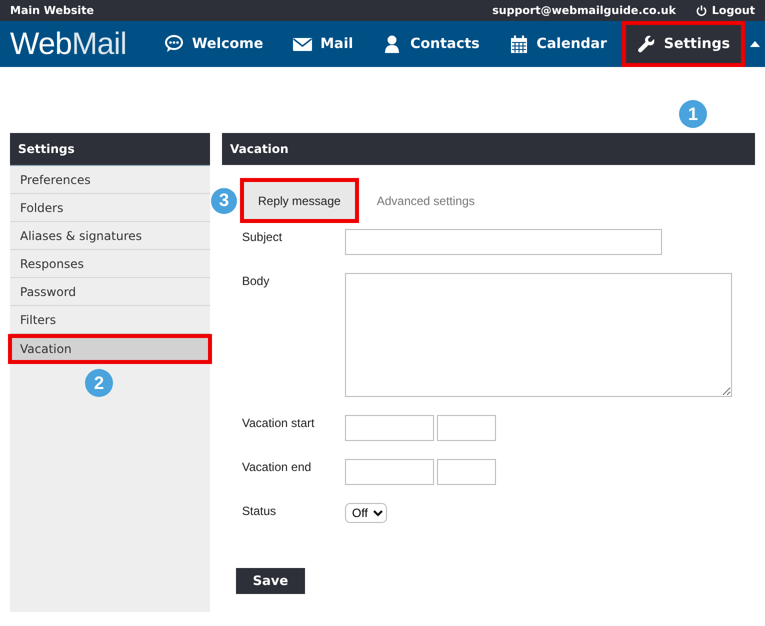 The height and width of the screenshot is (626, 765). I want to click on wrench-icon, so click(646, 44).